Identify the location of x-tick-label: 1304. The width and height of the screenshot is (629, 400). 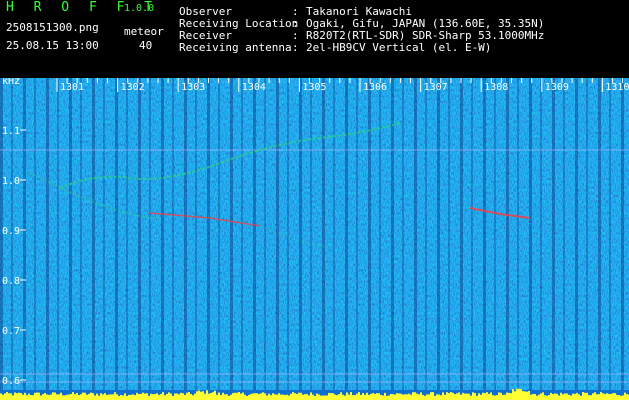
(254, 87).